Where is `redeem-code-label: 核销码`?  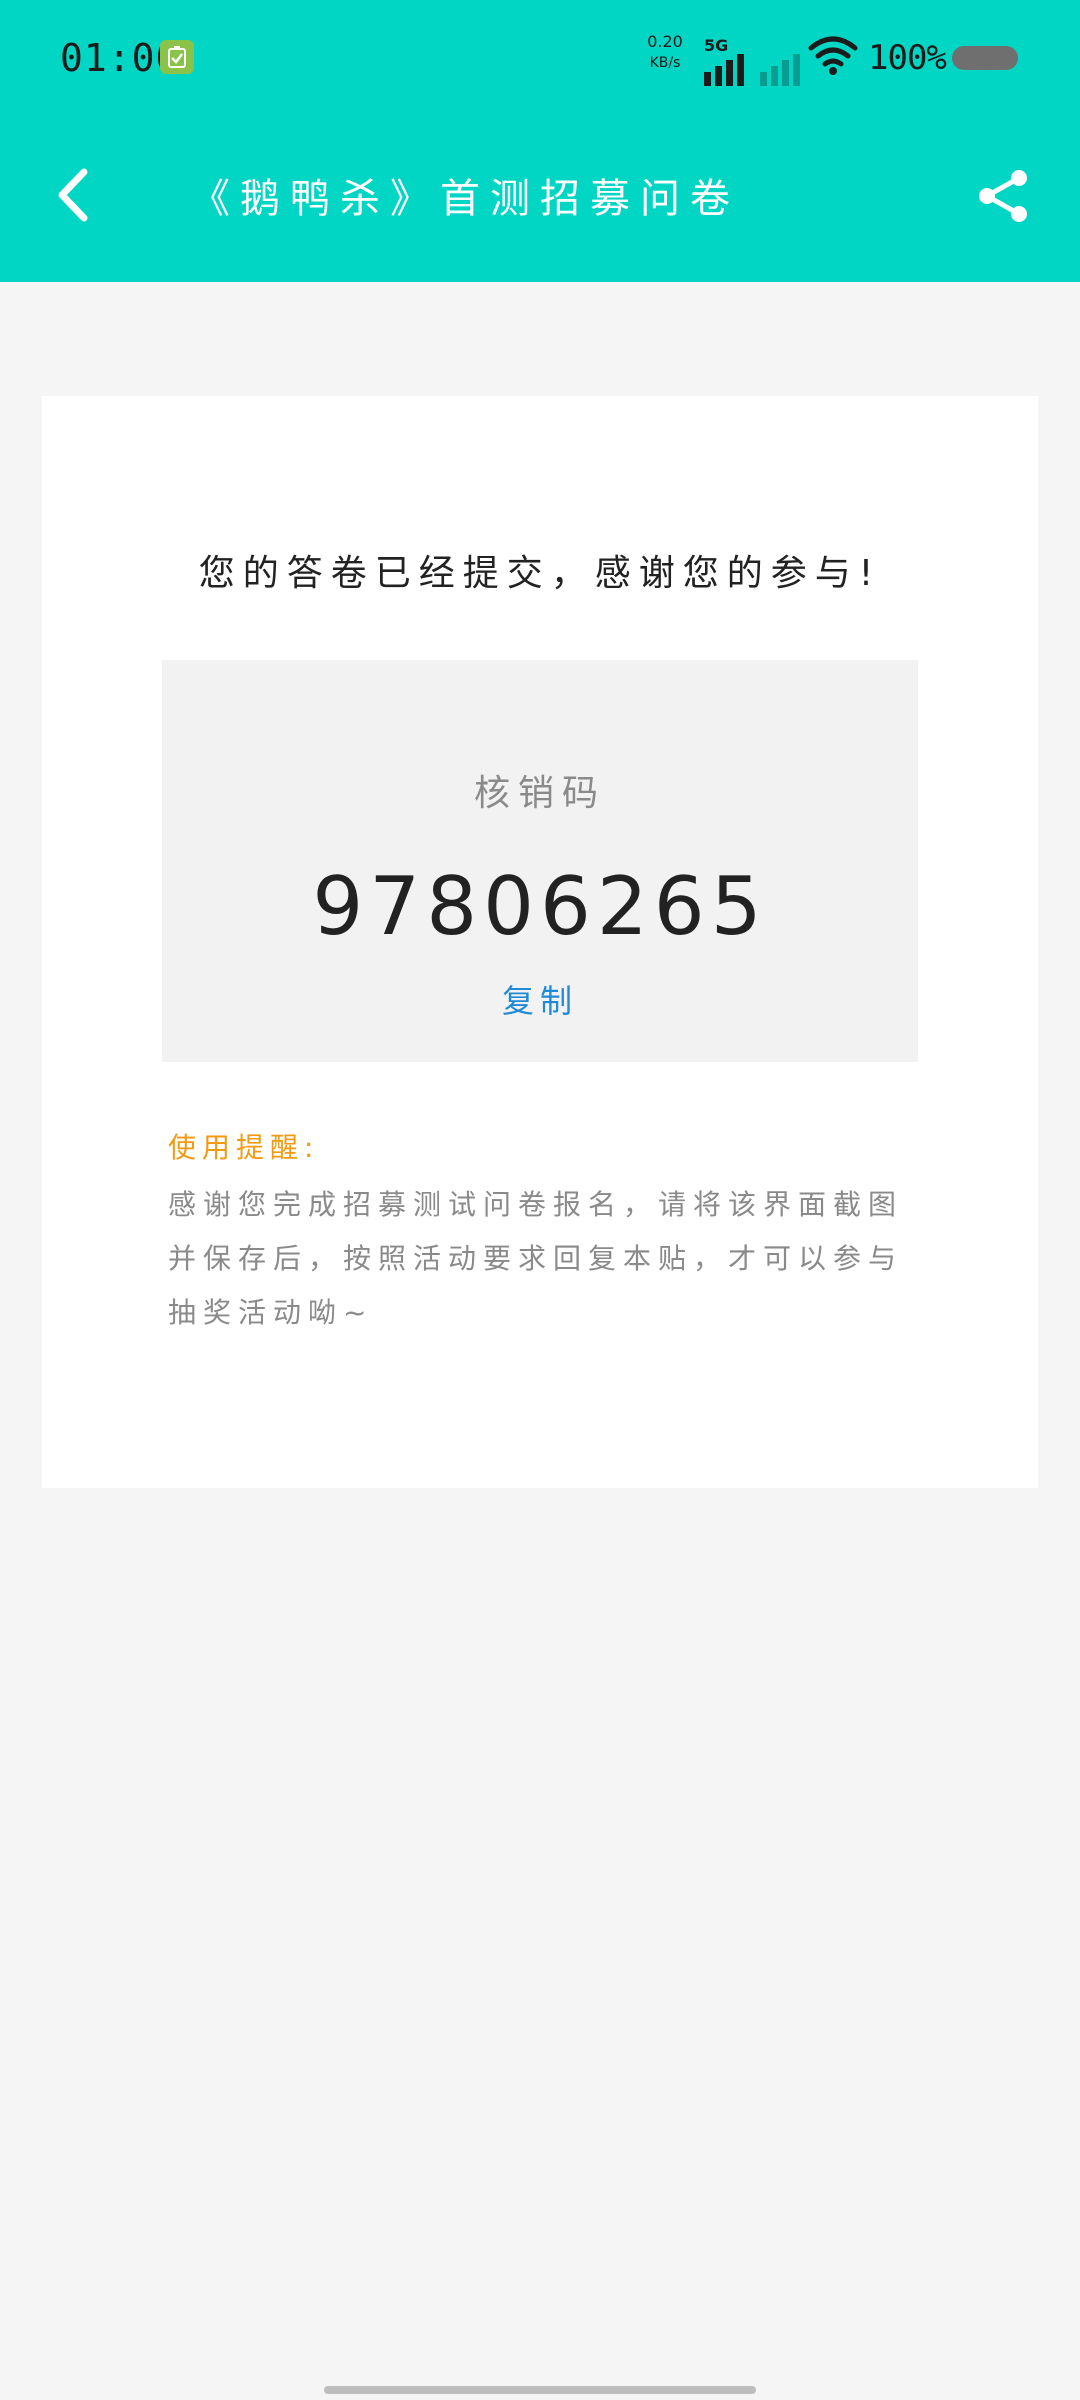 redeem-code-label: 核销码 is located at coordinates (539, 793).